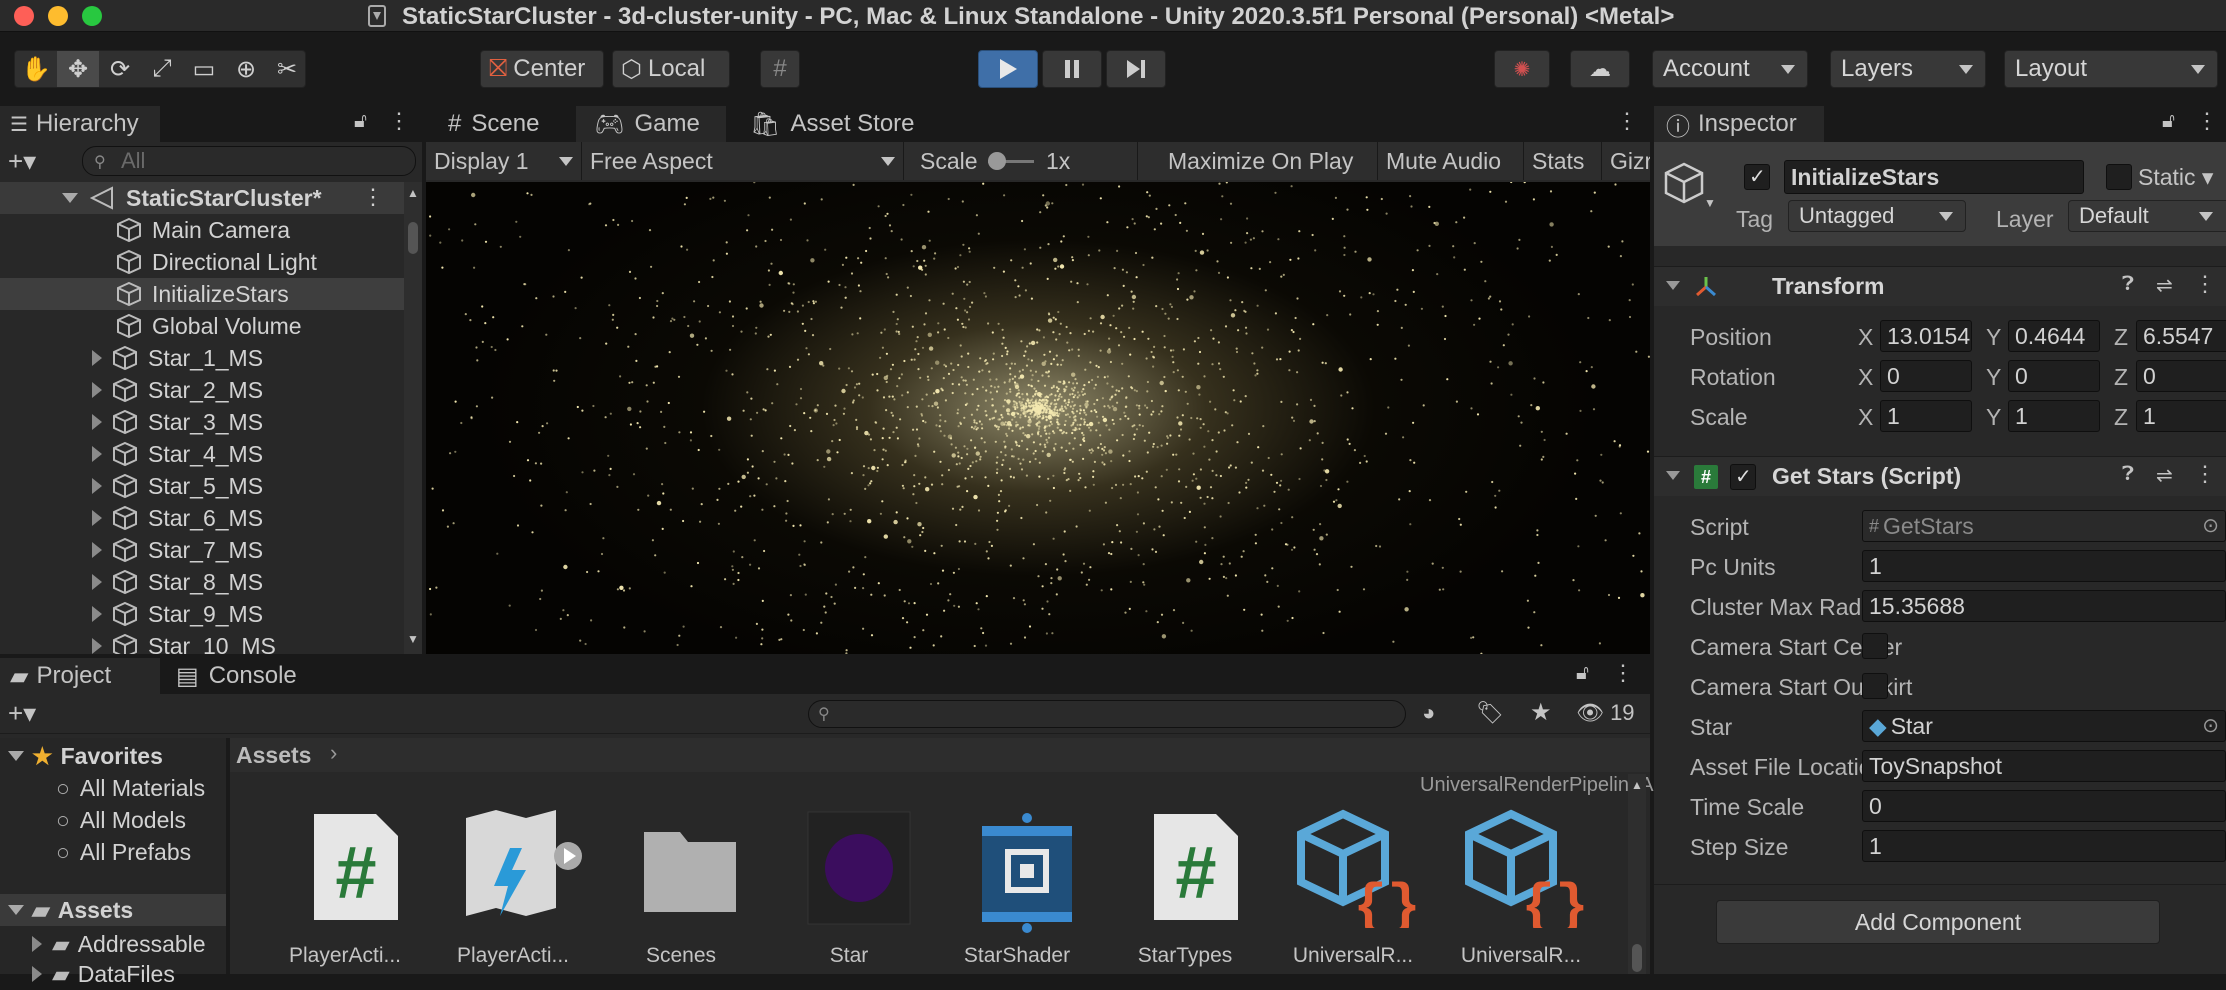  Describe the element at coordinates (2147, 216) in the screenshot. I see `layer-dropdown: Default` at that location.